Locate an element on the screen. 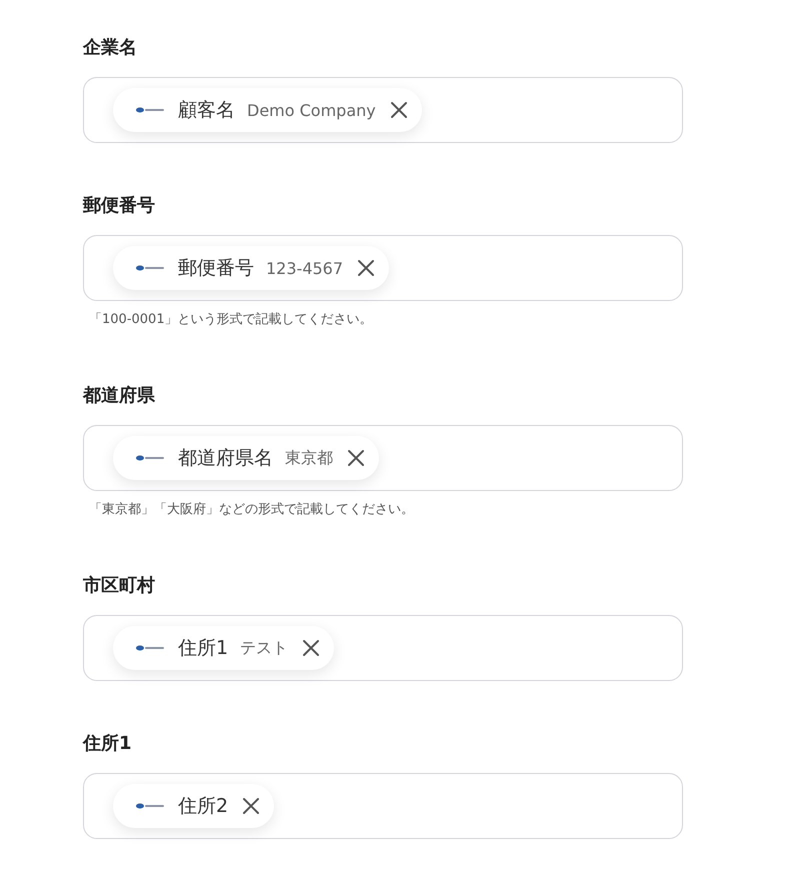  field-label: 企業名 is located at coordinates (110, 48).